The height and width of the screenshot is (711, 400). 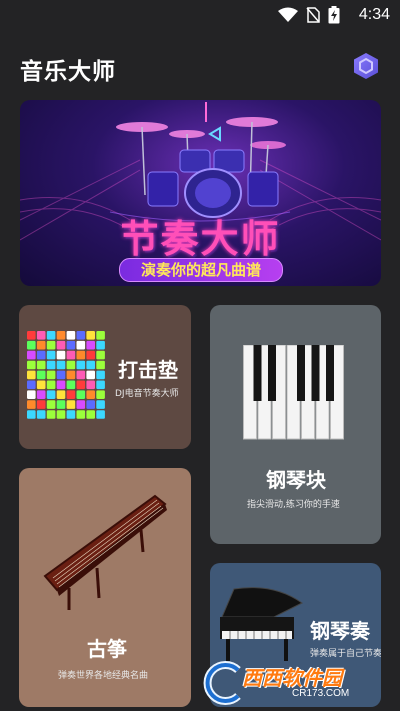 What do you see at coordinates (293, 392) in the screenshot?
I see `piano-keys-icon` at bounding box center [293, 392].